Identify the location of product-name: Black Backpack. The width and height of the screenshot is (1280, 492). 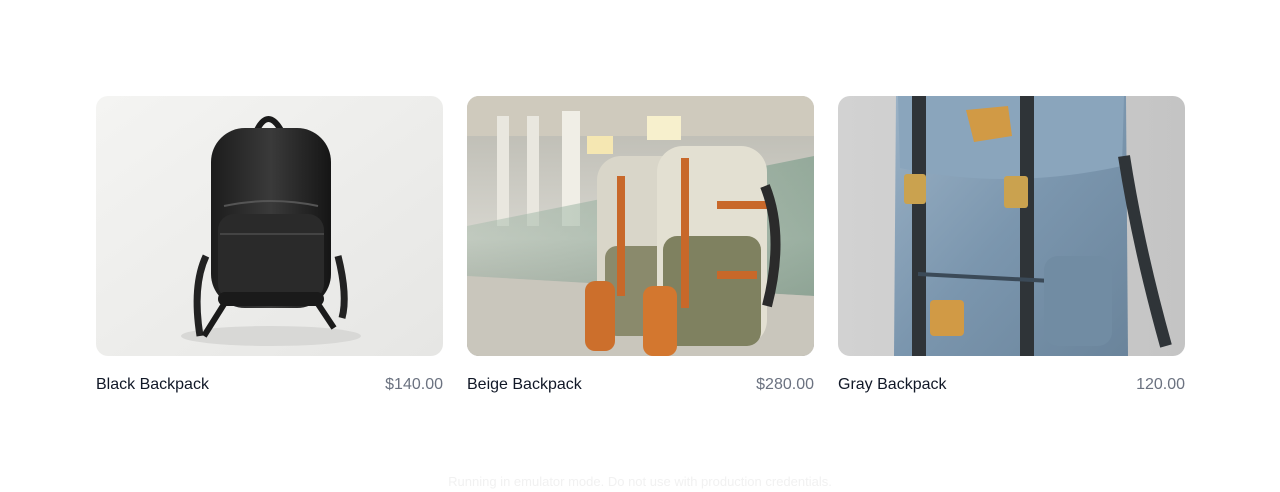
(152, 385).